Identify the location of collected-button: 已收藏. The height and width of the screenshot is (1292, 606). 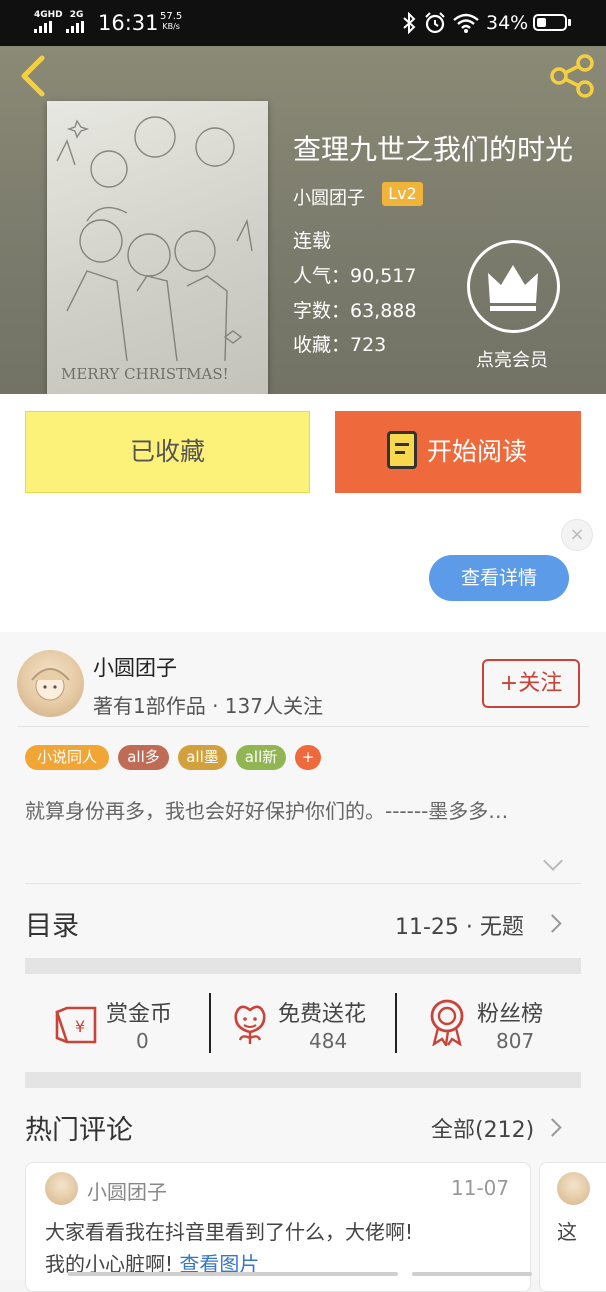
(167, 452).